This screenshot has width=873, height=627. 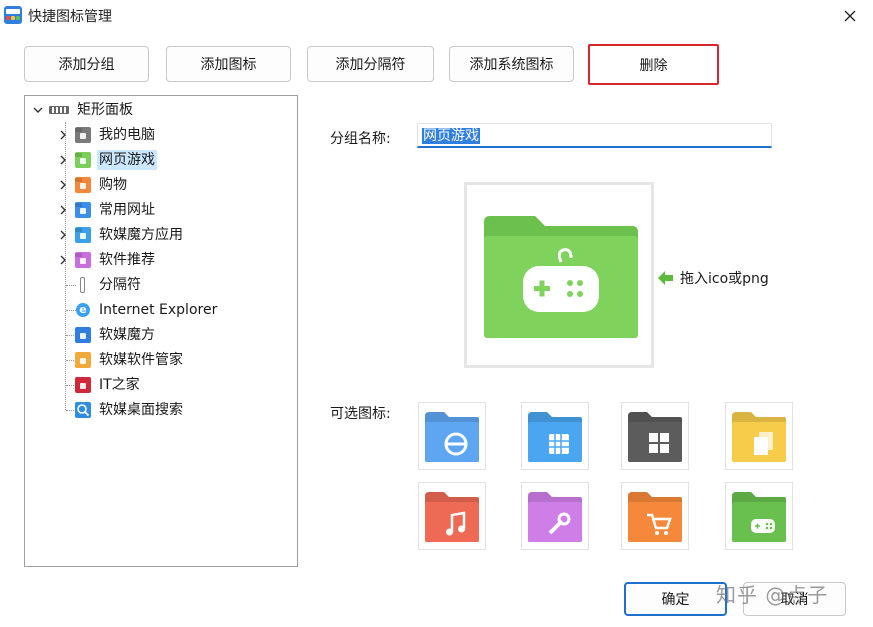 I want to click on tree-item: 分隔符, so click(x=109, y=285).